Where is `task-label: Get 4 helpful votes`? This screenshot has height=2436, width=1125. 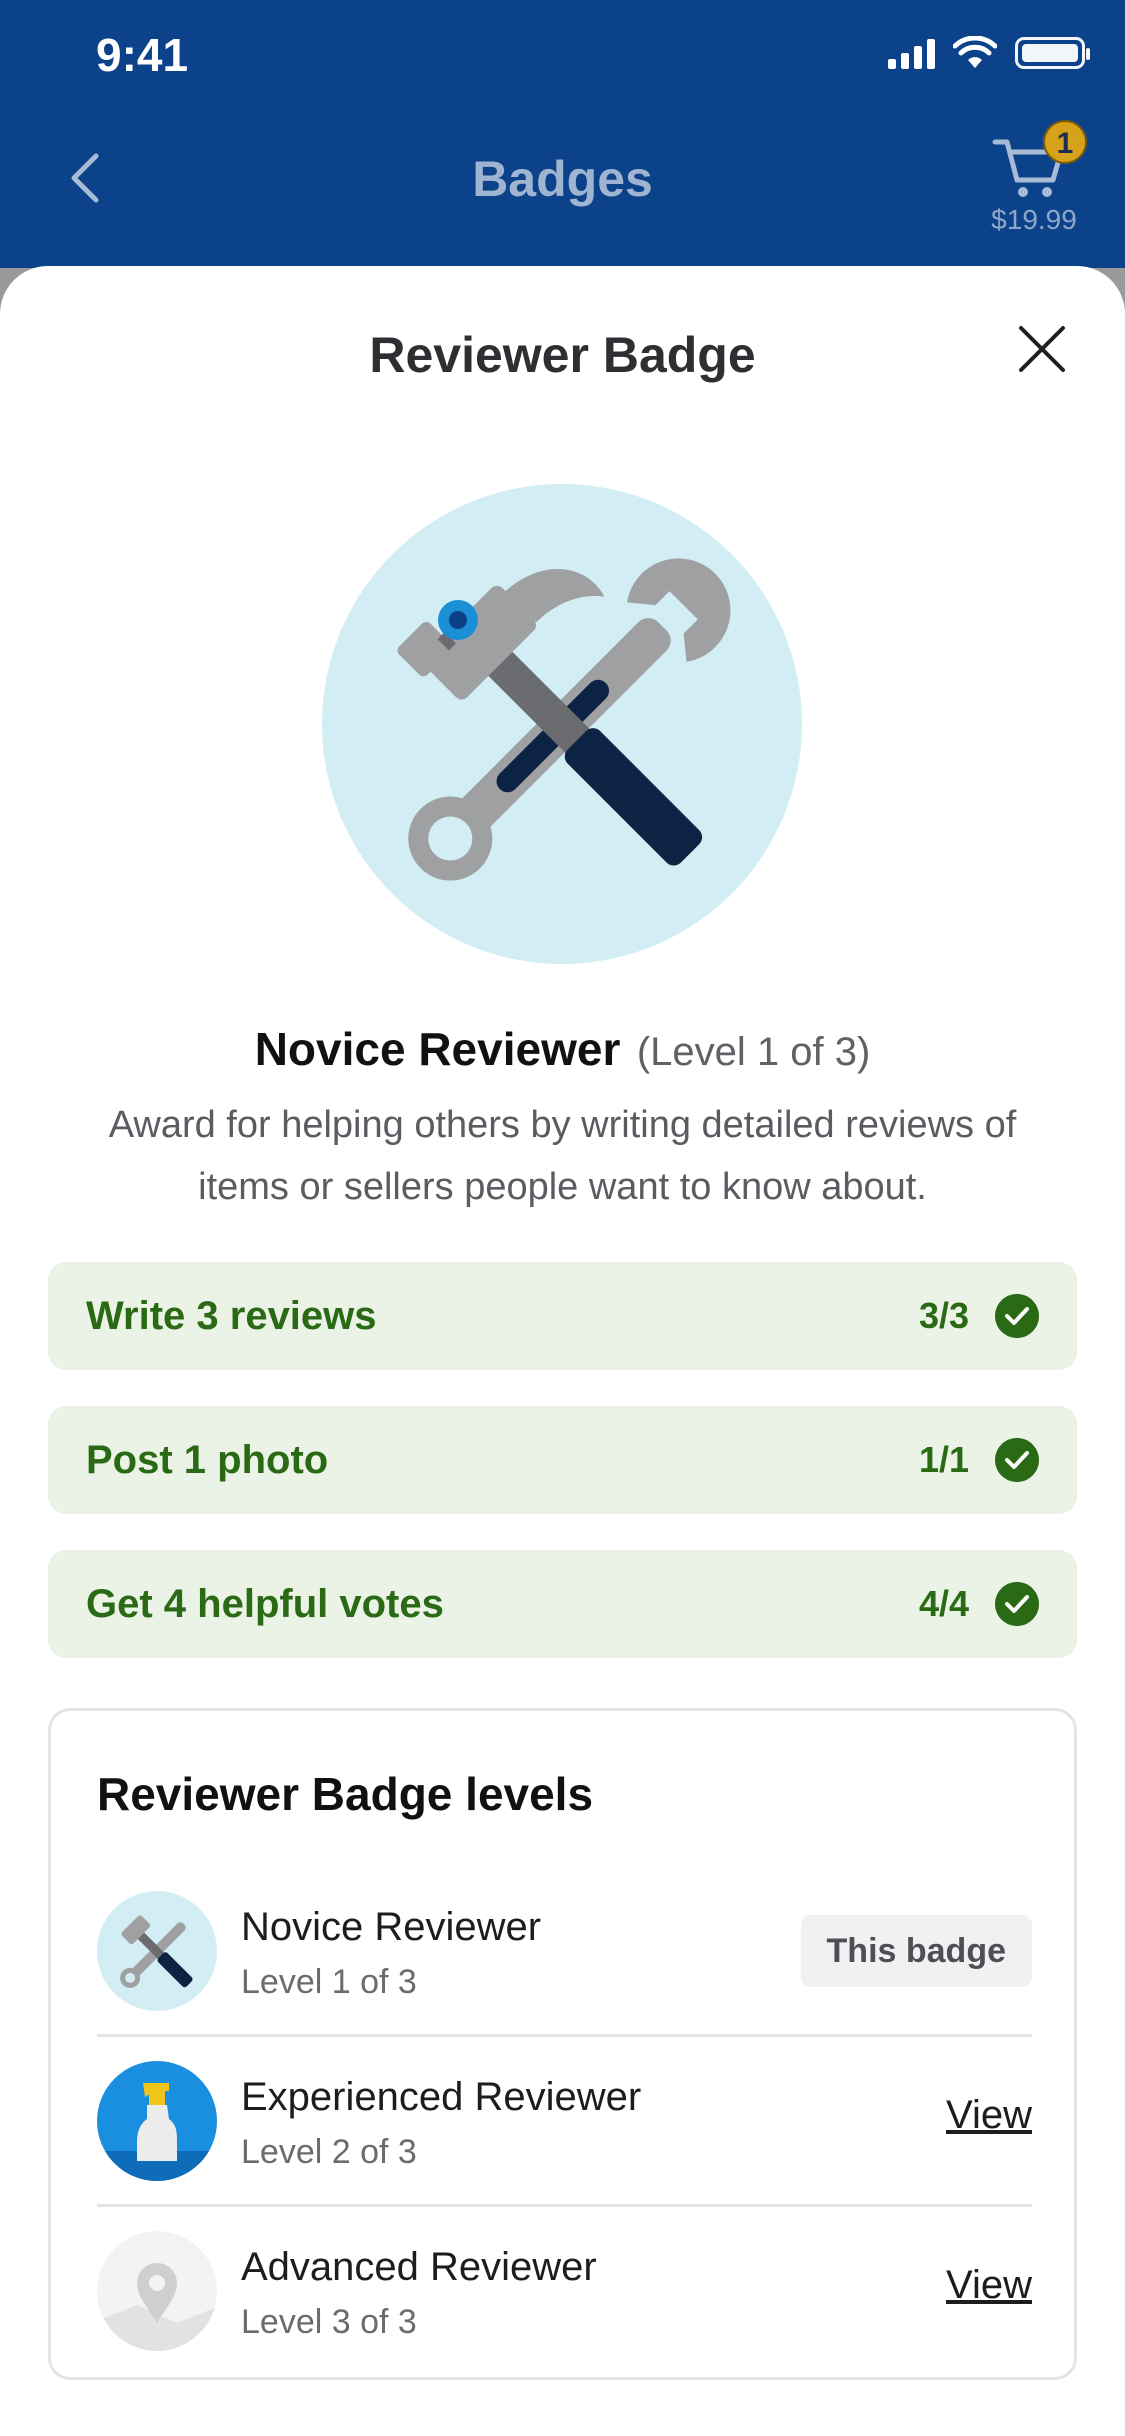
task-label: Get 4 helpful votes is located at coordinates (265, 1604).